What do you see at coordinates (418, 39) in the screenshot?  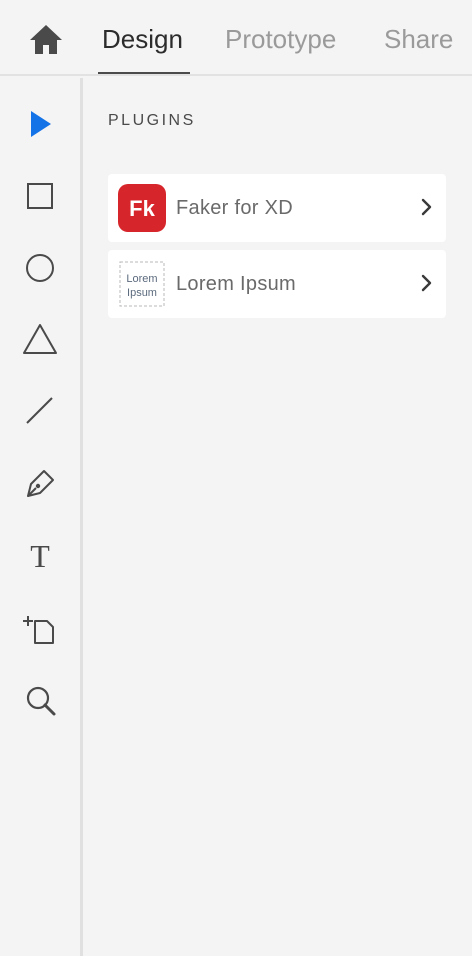 I see `tab-share: Share` at bounding box center [418, 39].